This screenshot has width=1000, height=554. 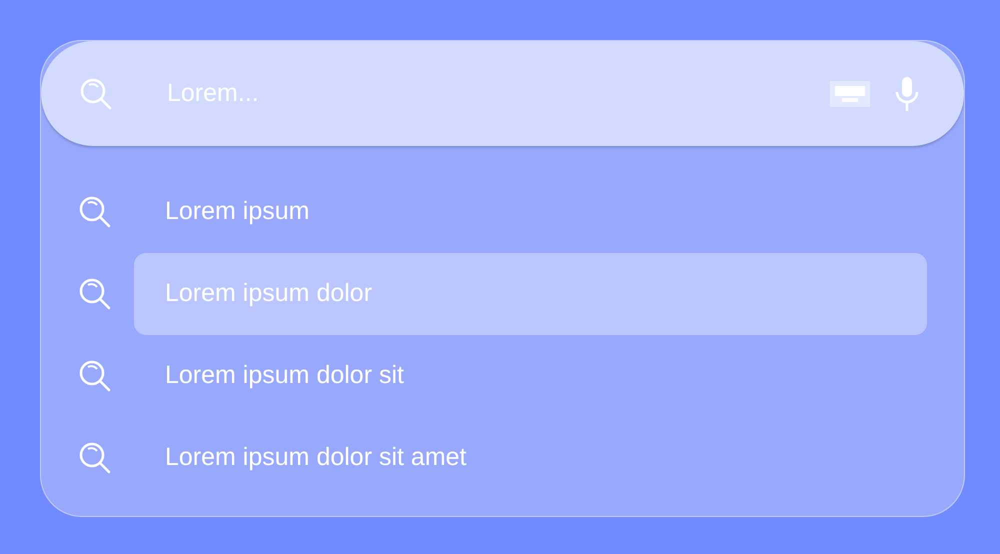 What do you see at coordinates (907, 94) in the screenshot?
I see `microphone-icon` at bounding box center [907, 94].